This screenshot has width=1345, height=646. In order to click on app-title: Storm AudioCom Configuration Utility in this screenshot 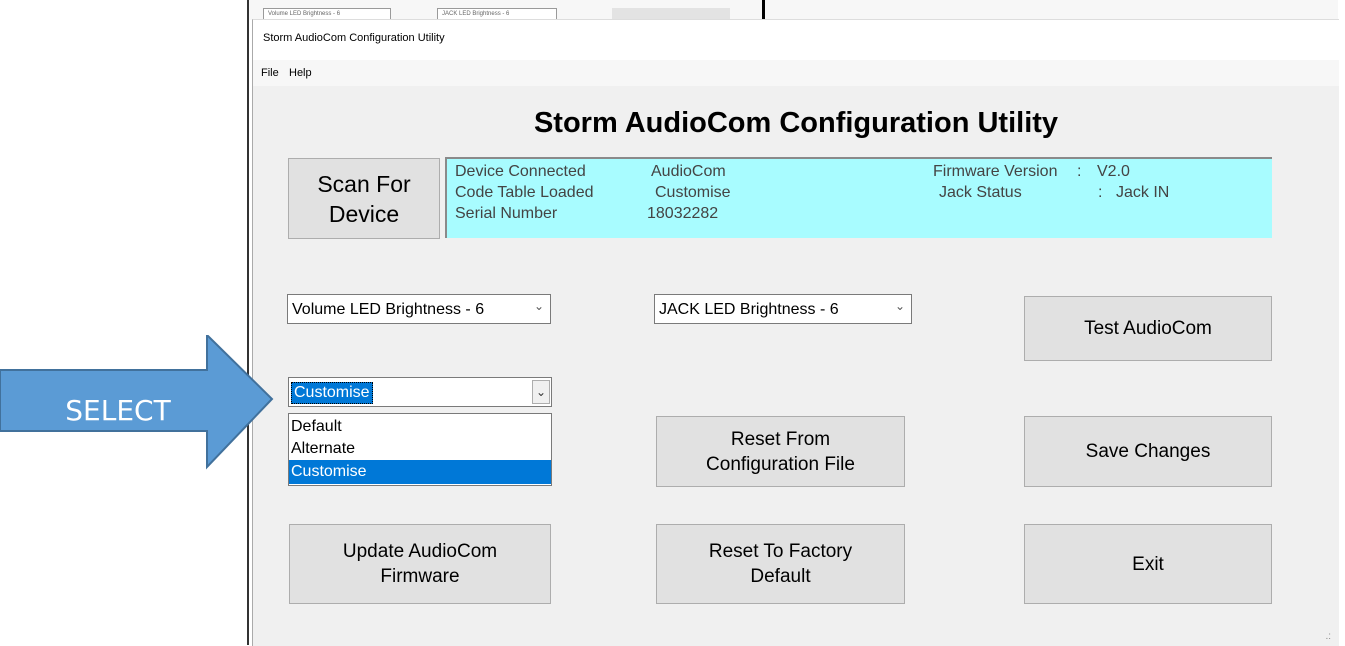, I will do `click(796, 123)`.